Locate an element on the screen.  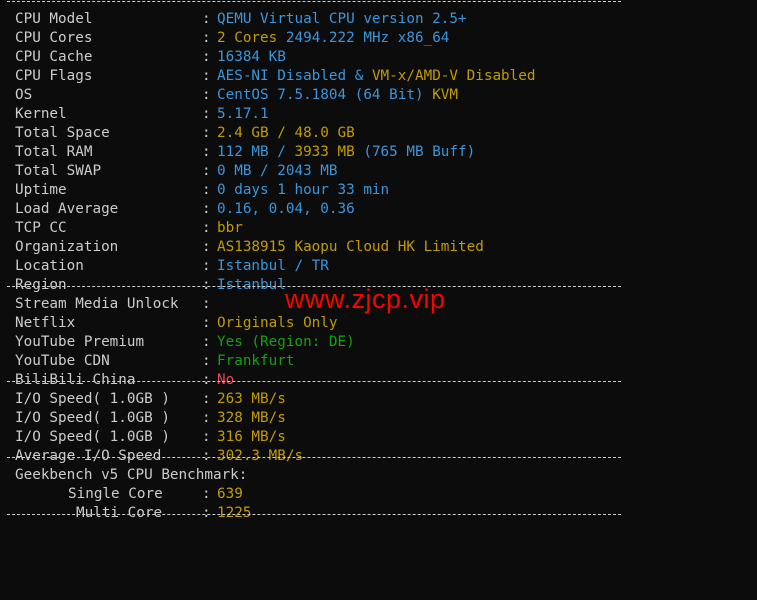
value-part: 639 is located at coordinates (230, 494).